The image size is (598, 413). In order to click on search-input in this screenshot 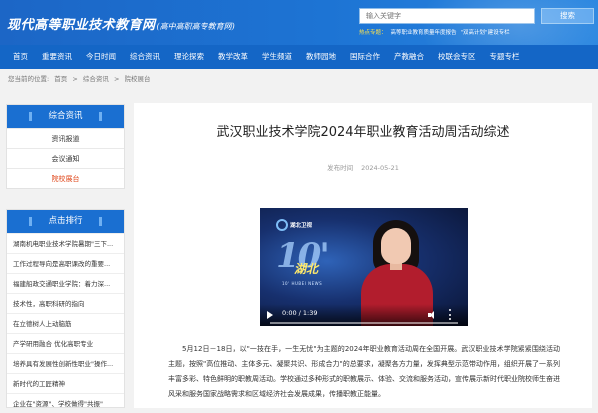, I will do `click(447, 16)`.